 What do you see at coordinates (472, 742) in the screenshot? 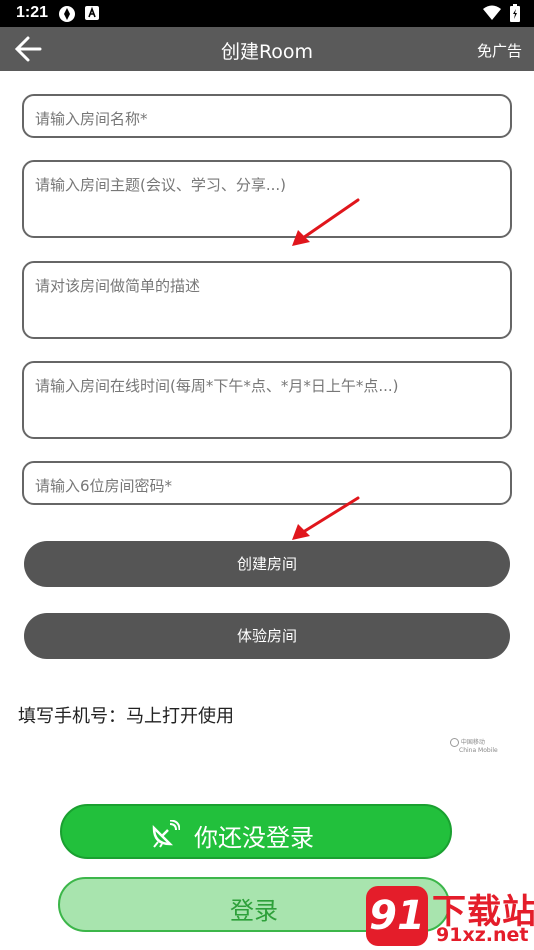
I see `carrier-name: 中国移动` at bounding box center [472, 742].